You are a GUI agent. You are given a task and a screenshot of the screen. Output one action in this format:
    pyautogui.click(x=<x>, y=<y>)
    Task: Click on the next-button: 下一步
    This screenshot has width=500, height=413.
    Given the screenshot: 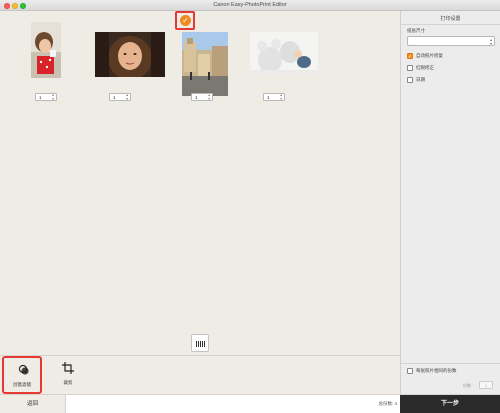 What is the action you would take?
    pyautogui.click(x=450, y=404)
    